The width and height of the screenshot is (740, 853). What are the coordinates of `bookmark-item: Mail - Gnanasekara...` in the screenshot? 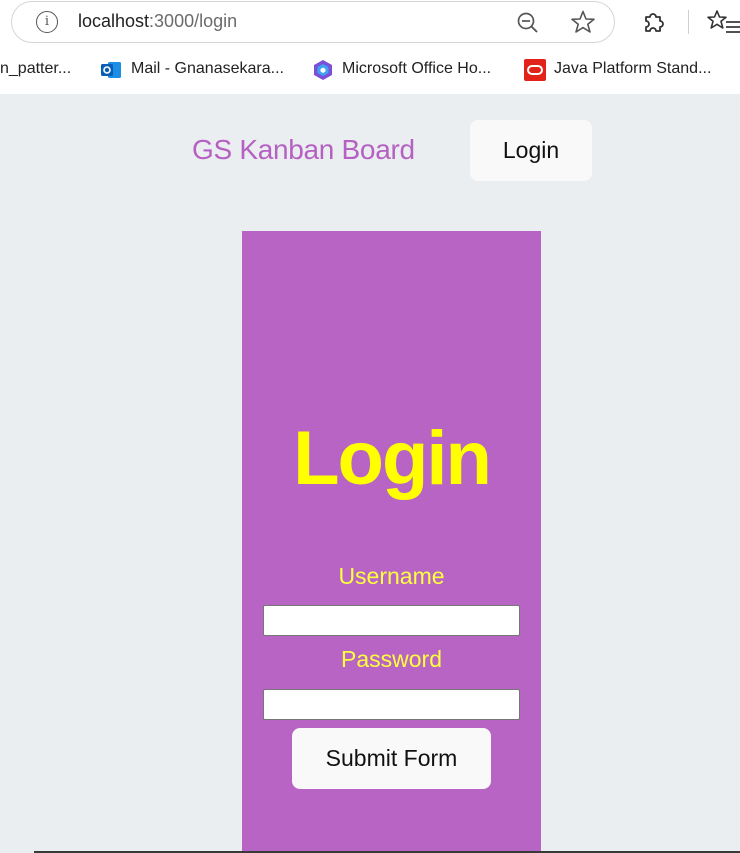 It's located at (207, 69).